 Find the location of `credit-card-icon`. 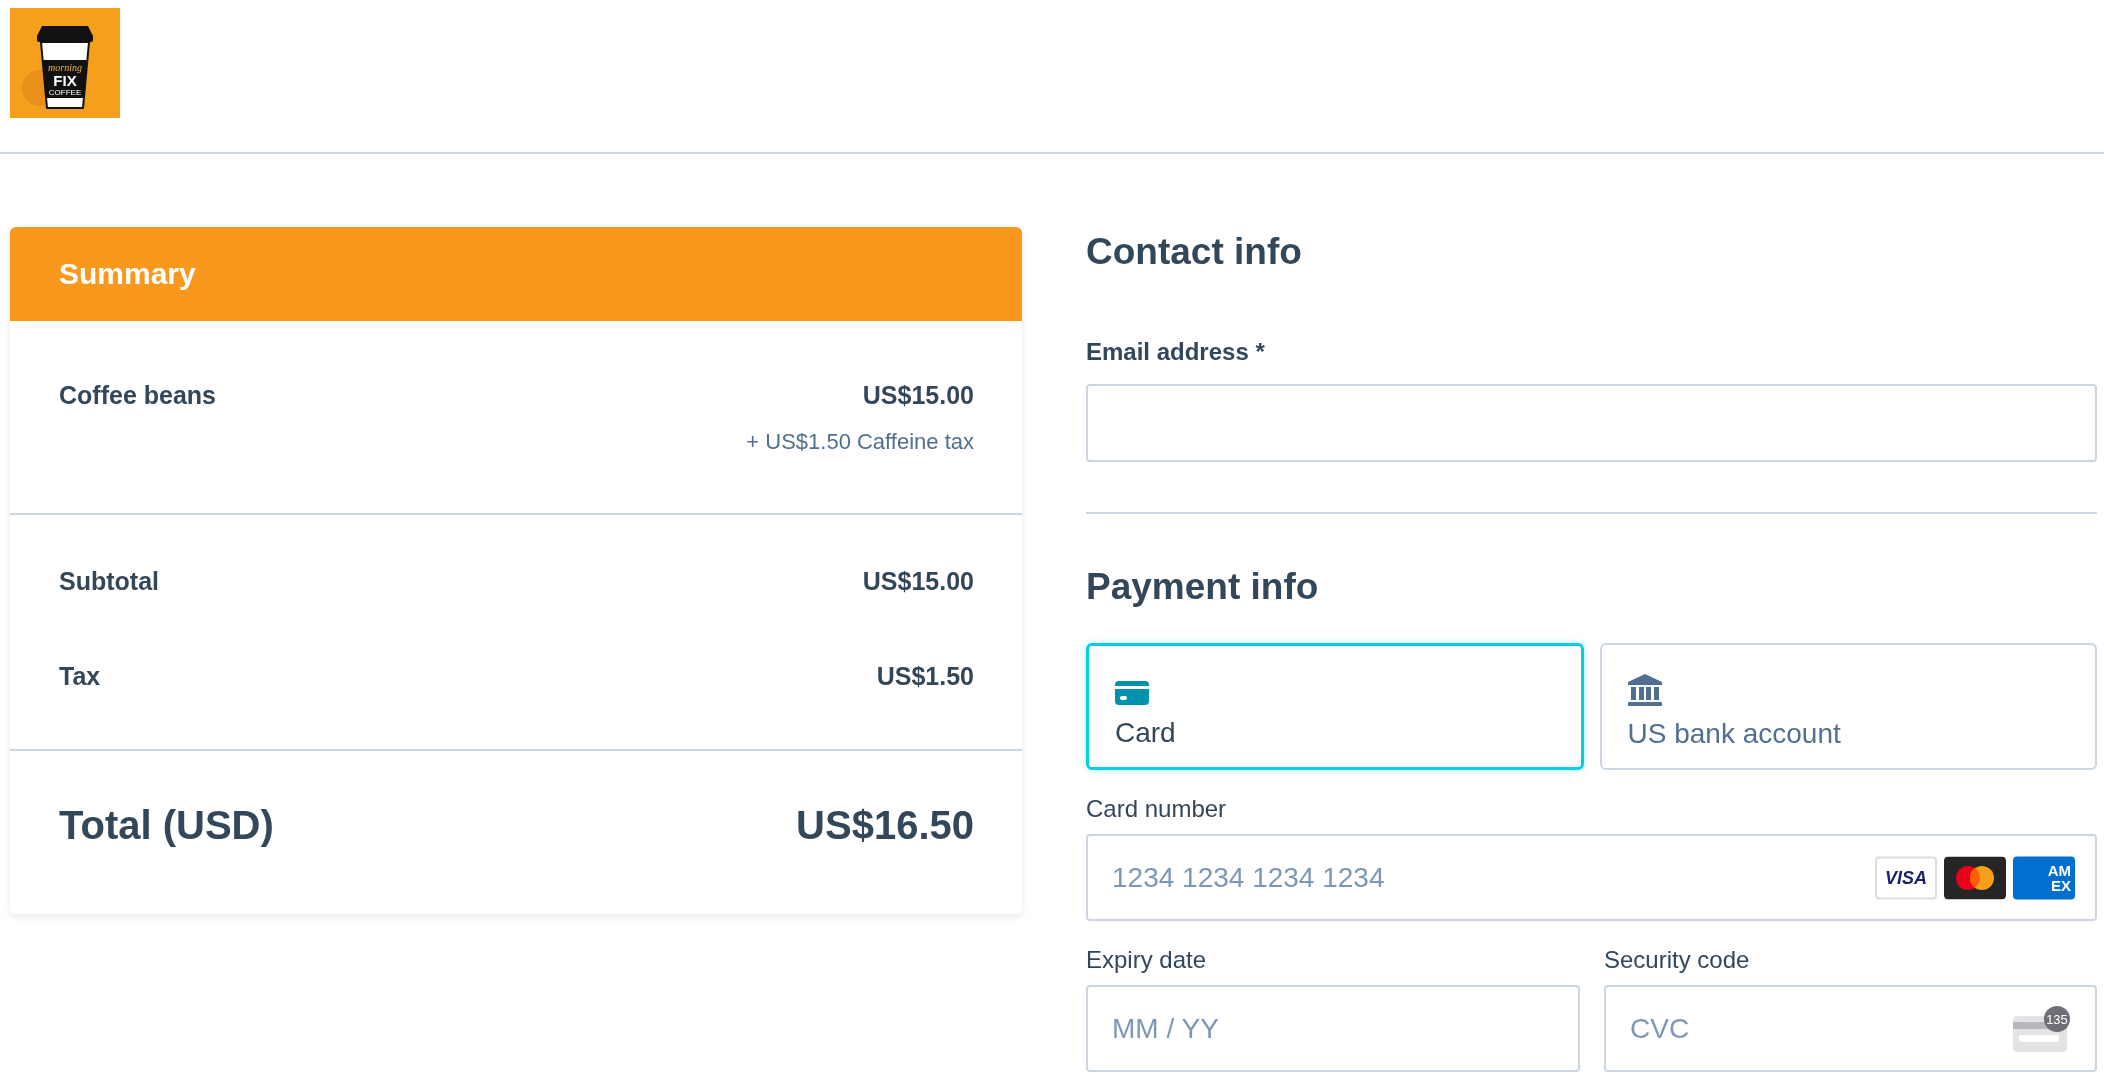

credit-card-icon is located at coordinates (1132, 693).